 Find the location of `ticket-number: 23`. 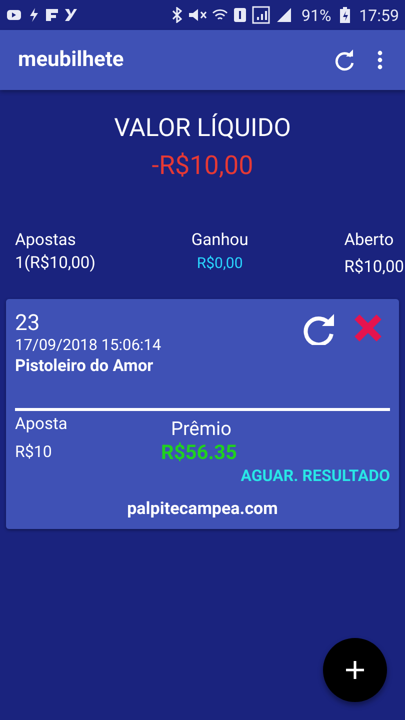

ticket-number: 23 is located at coordinates (27, 323).